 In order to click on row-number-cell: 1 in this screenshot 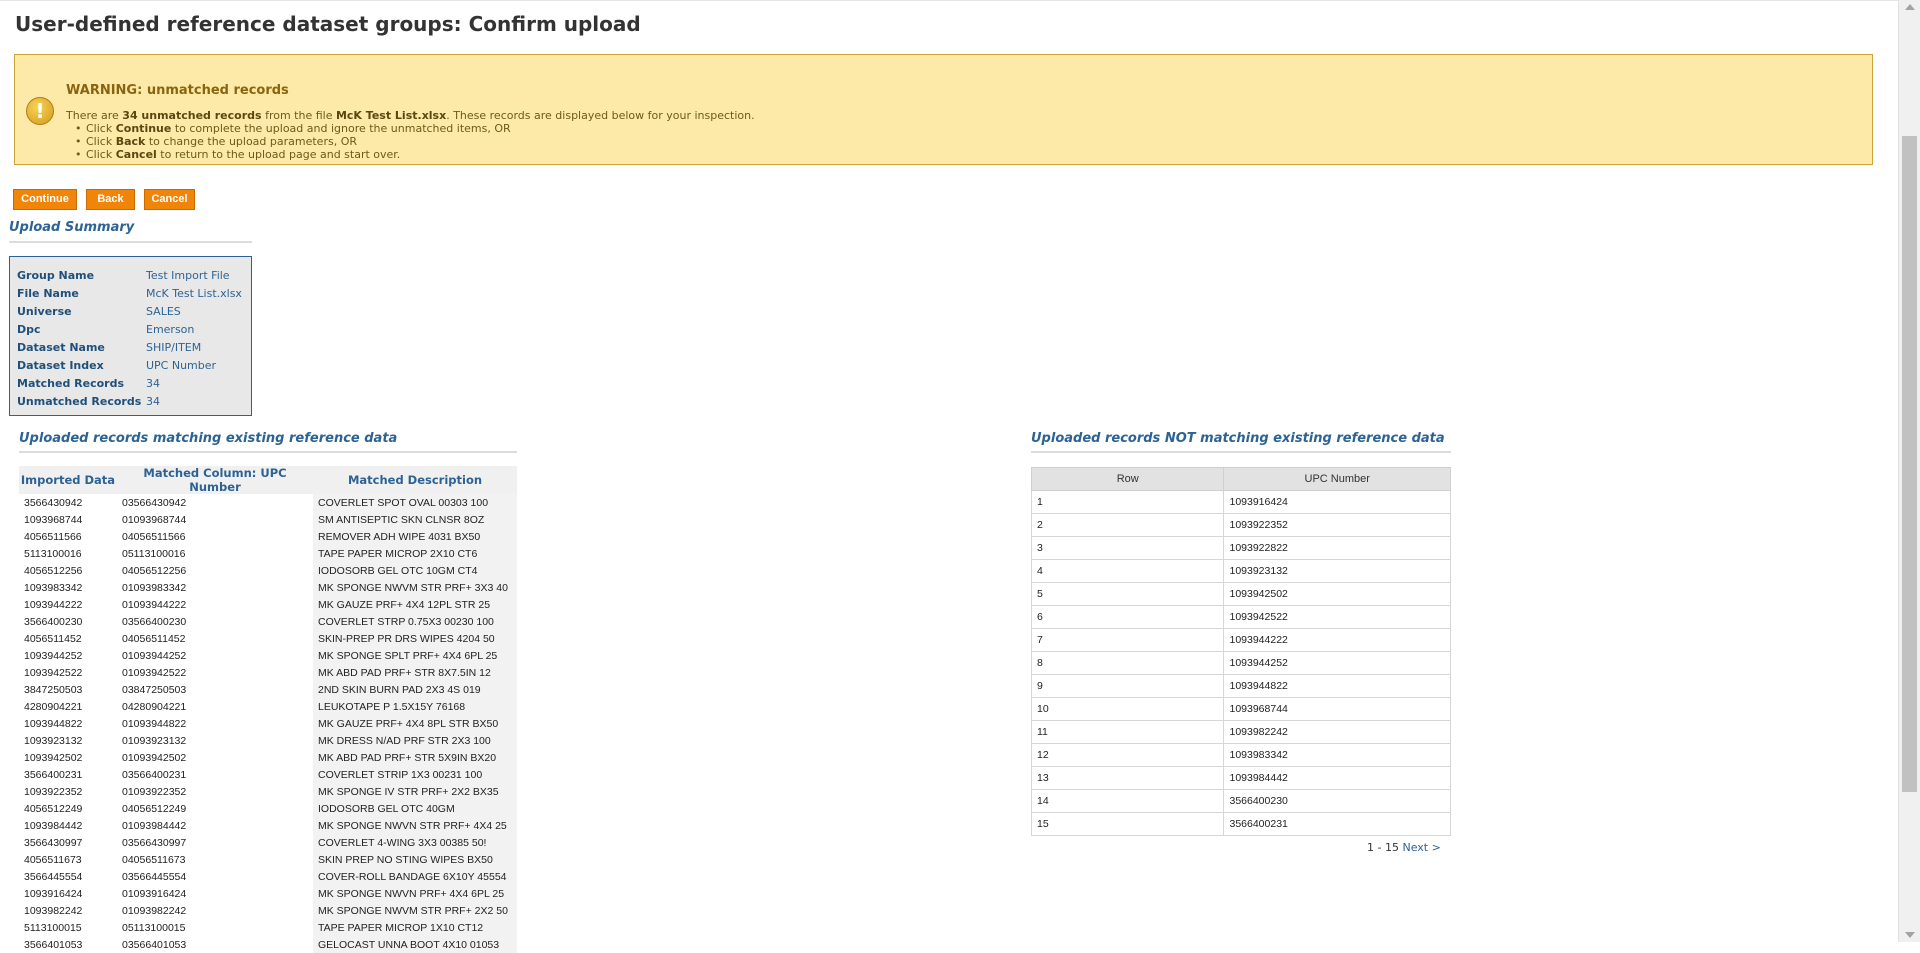, I will do `click(1127, 502)`.